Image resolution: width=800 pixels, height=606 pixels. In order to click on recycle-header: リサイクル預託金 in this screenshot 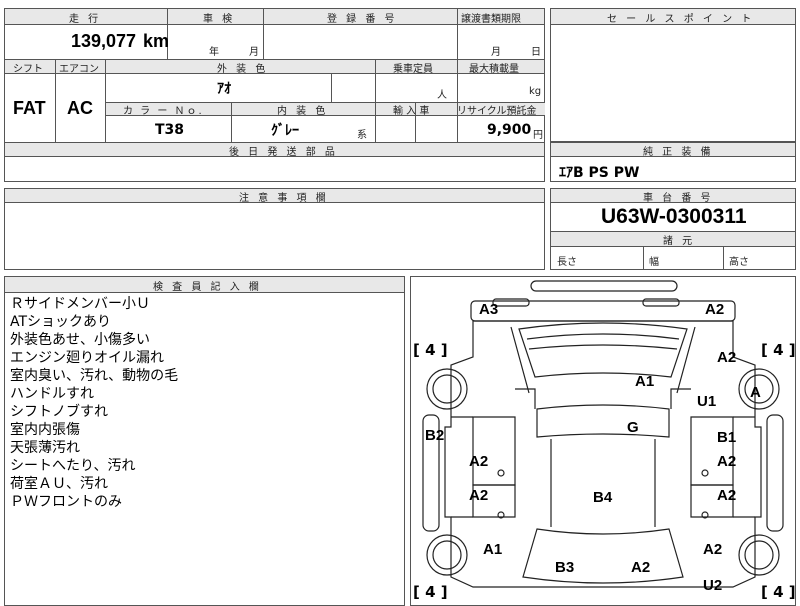, I will do `click(497, 111)`.